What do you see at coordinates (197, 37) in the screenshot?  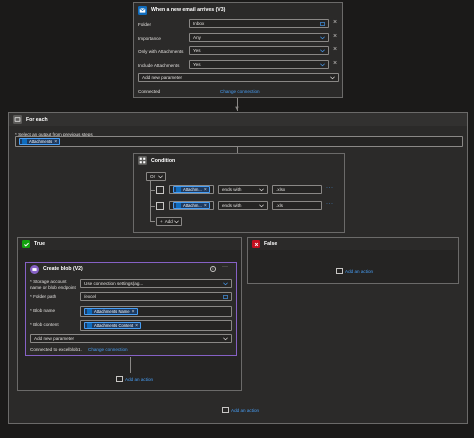 I see `importance-value: Any` at bounding box center [197, 37].